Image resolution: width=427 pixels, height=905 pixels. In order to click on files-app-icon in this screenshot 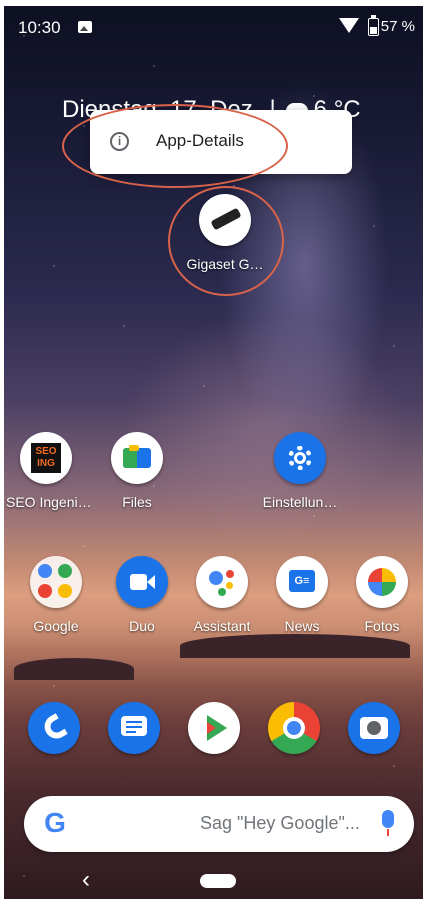, I will do `click(137, 458)`.